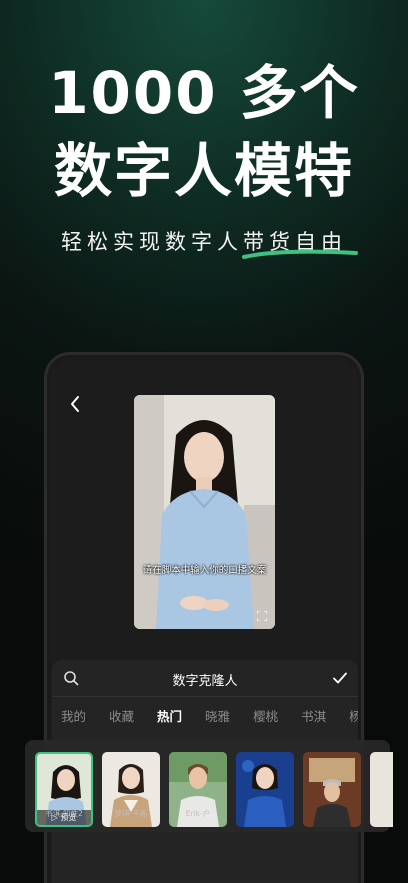 This screenshot has height=883, width=408. Describe the element at coordinates (265, 715) in the screenshot. I see `tab-yingtao: 樱桃` at that location.